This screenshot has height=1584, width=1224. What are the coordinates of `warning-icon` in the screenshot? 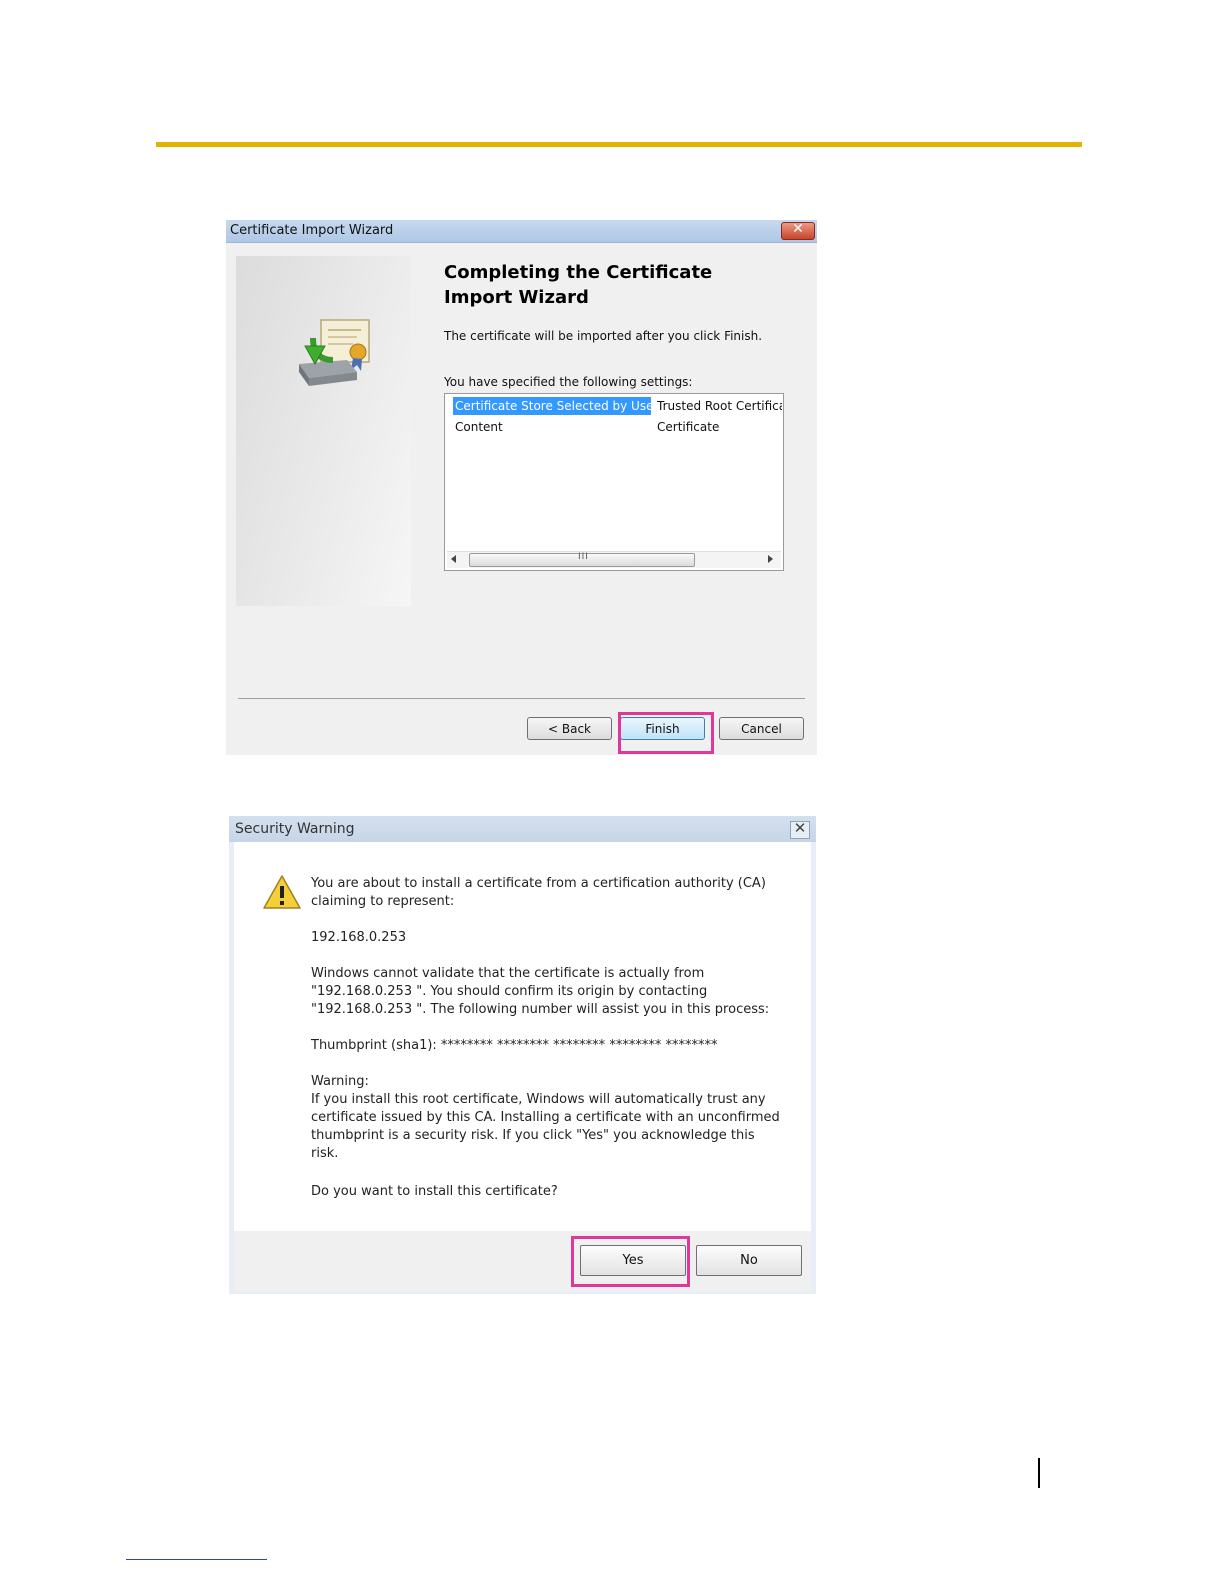 It's located at (282, 892).